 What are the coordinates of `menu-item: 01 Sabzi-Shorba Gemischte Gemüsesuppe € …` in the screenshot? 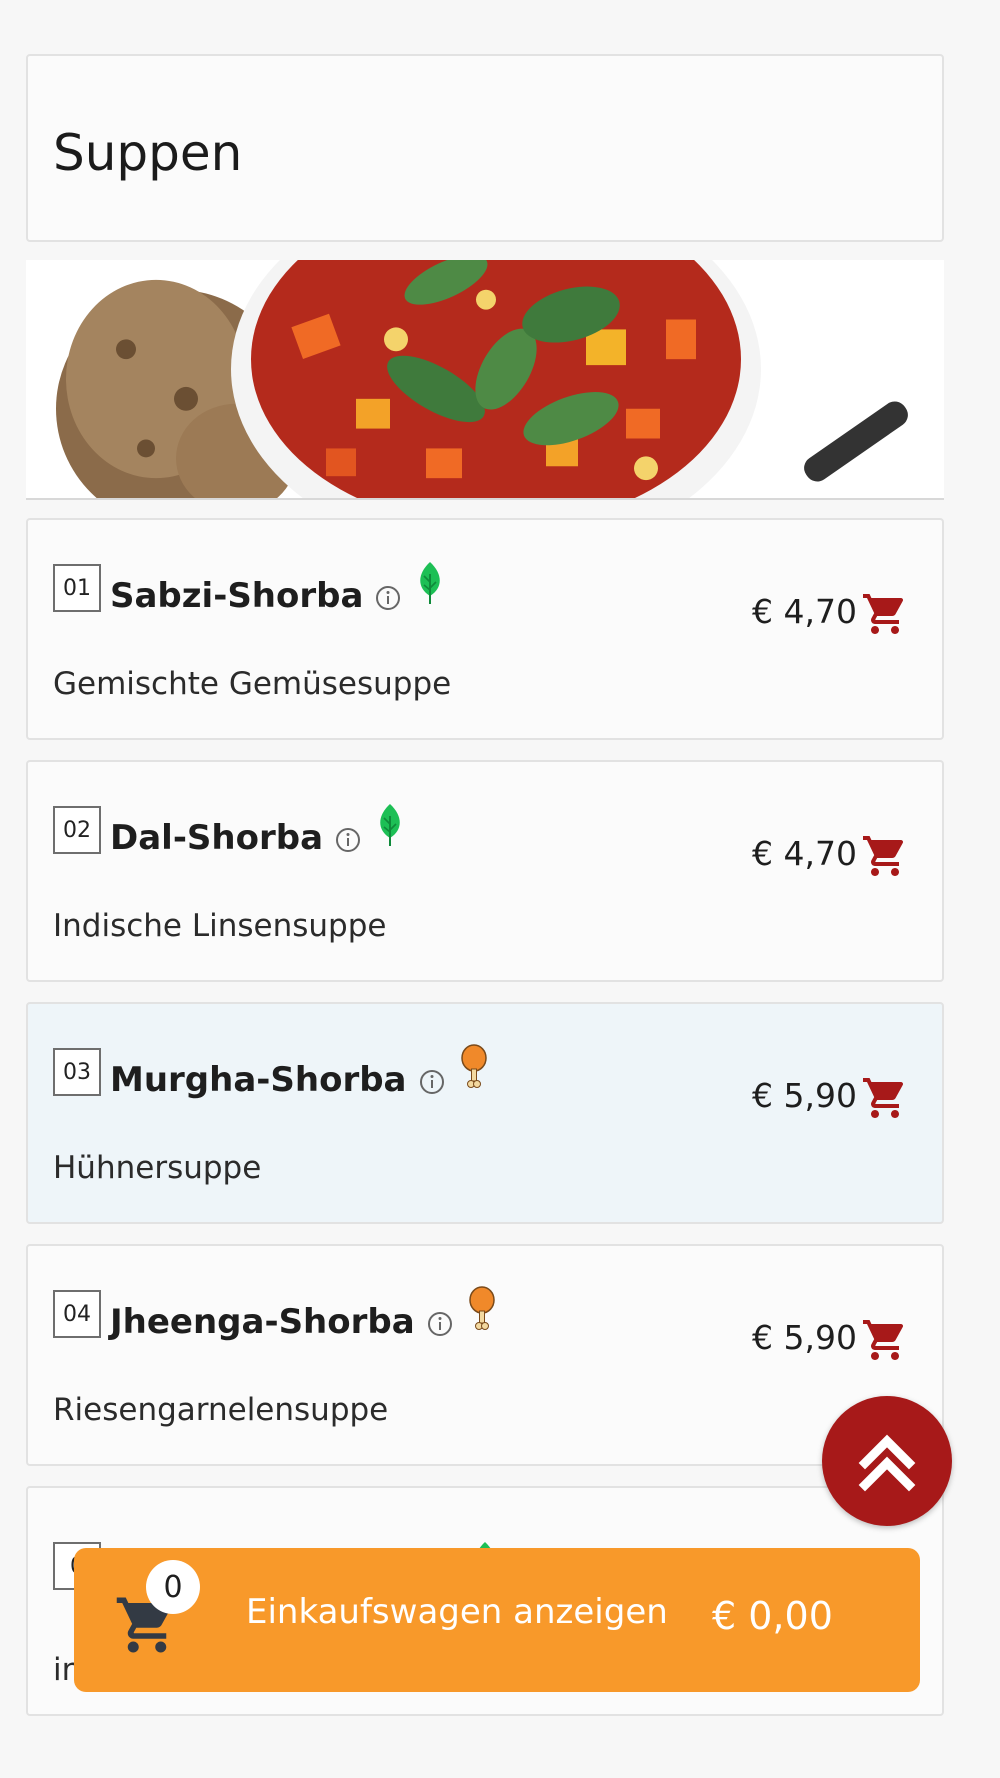 It's located at (485, 629).